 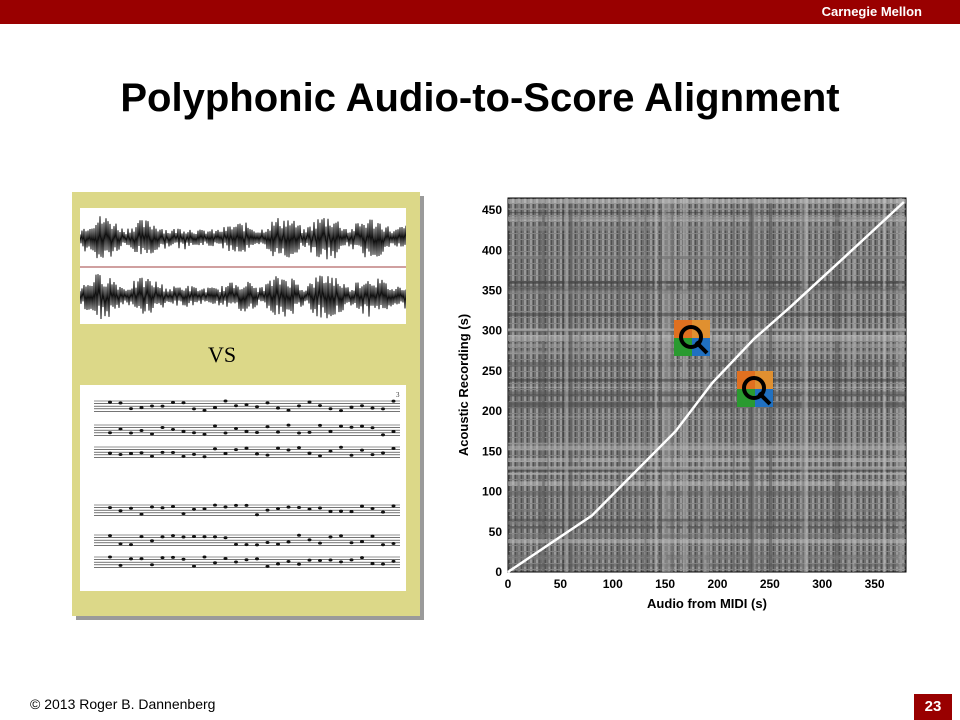 What do you see at coordinates (665, 584) in the screenshot?
I see `x-tick-label: 150` at bounding box center [665, 584].